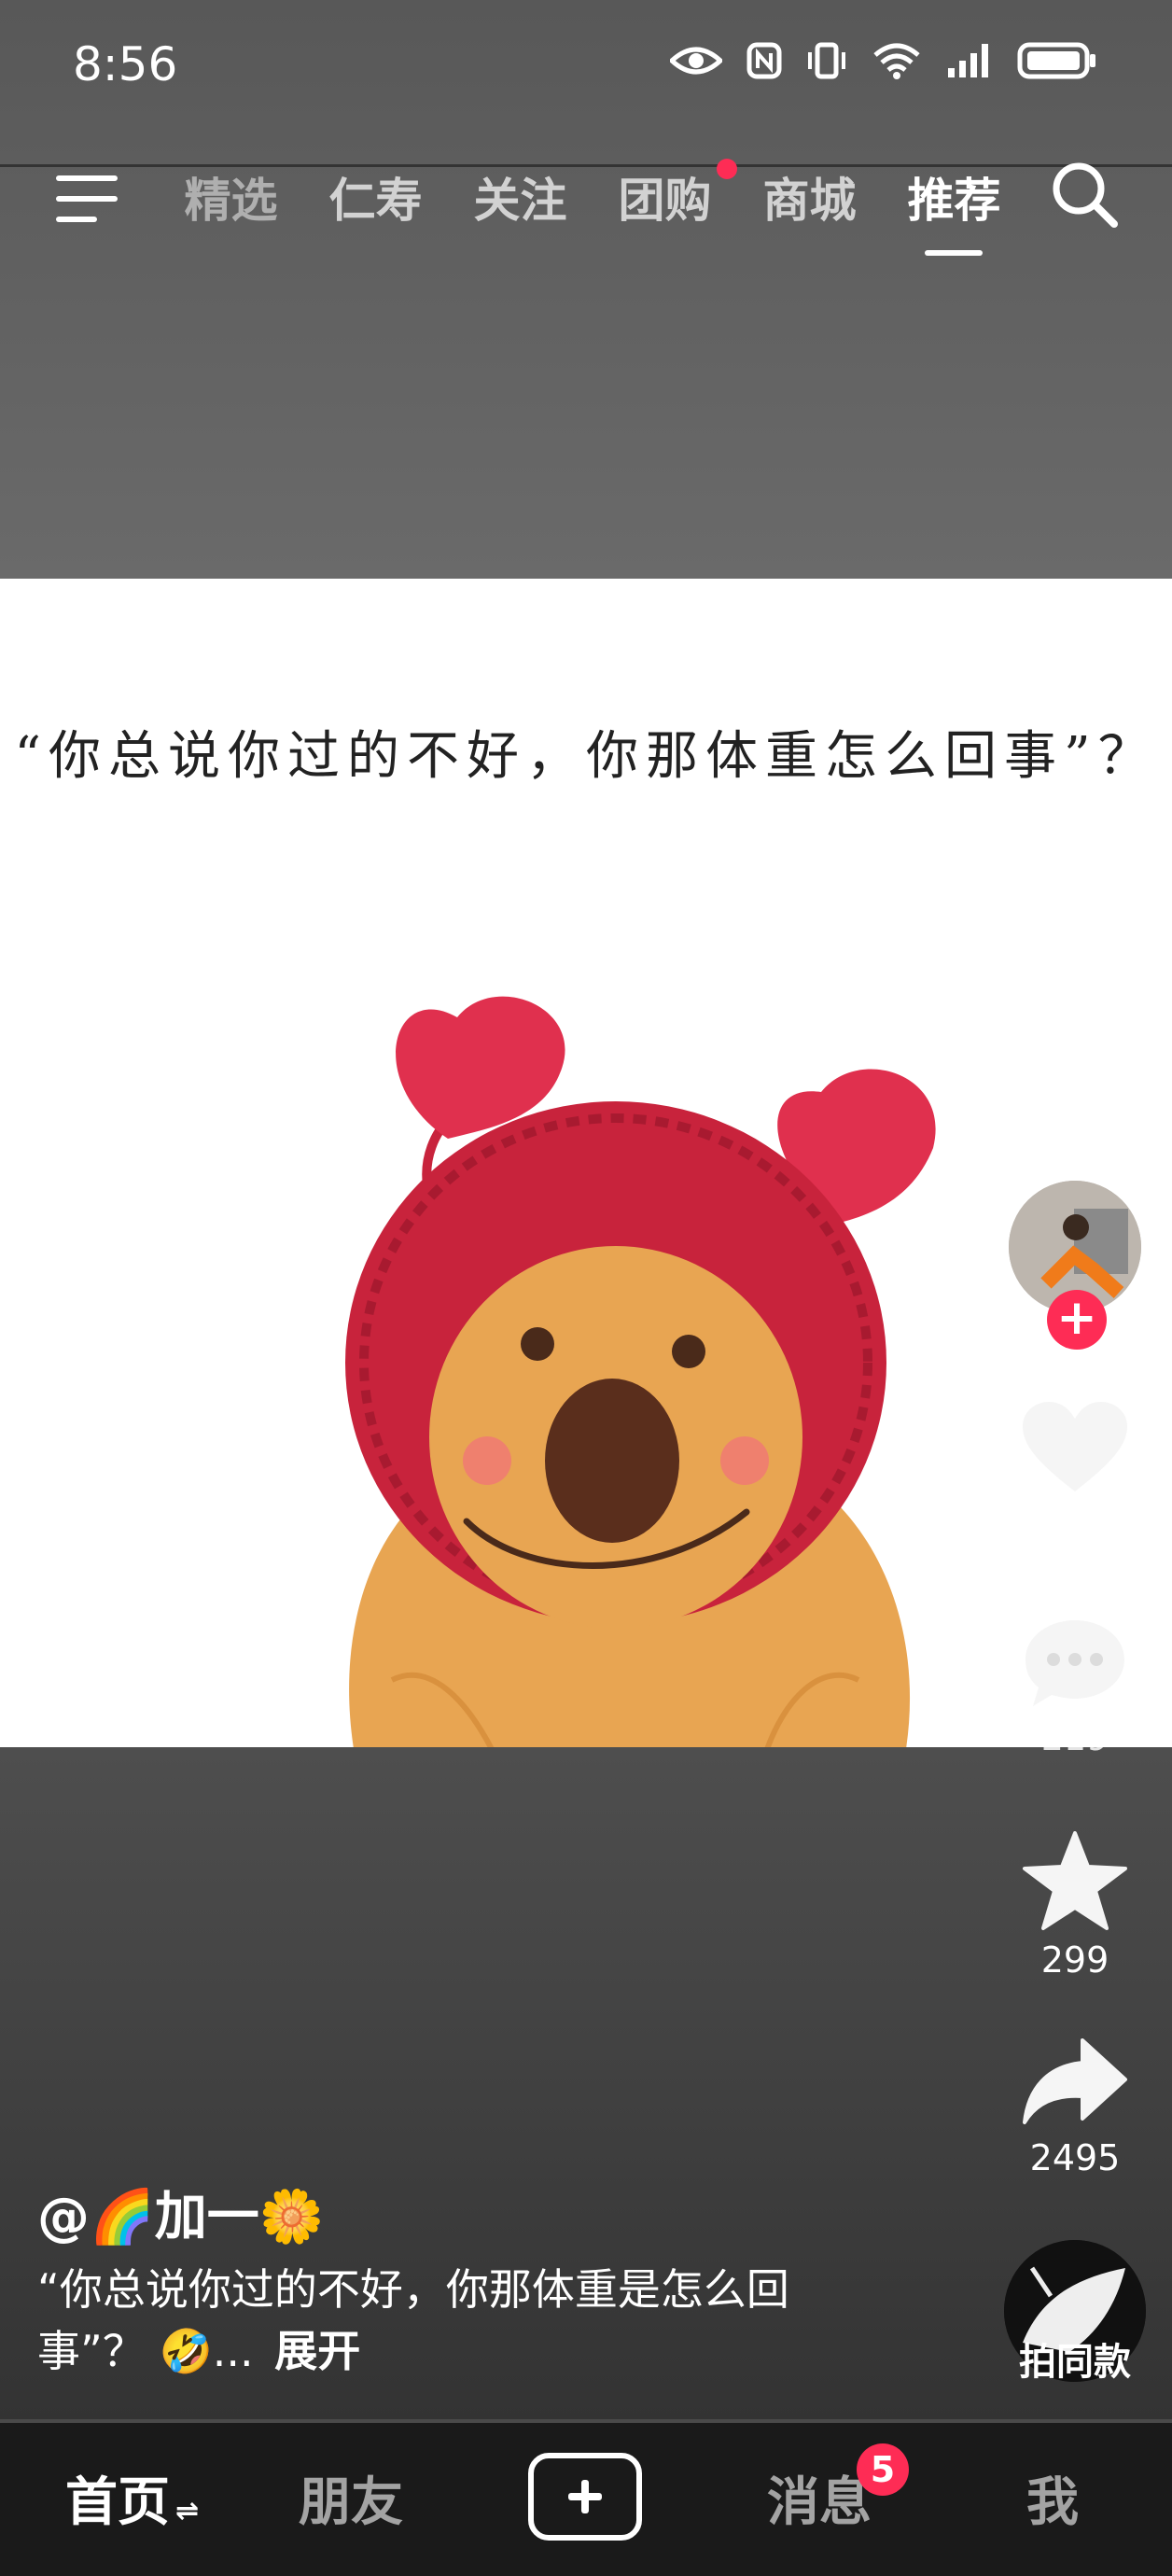  I want to click on nav-friends: 朋友, so click(351, 2498).